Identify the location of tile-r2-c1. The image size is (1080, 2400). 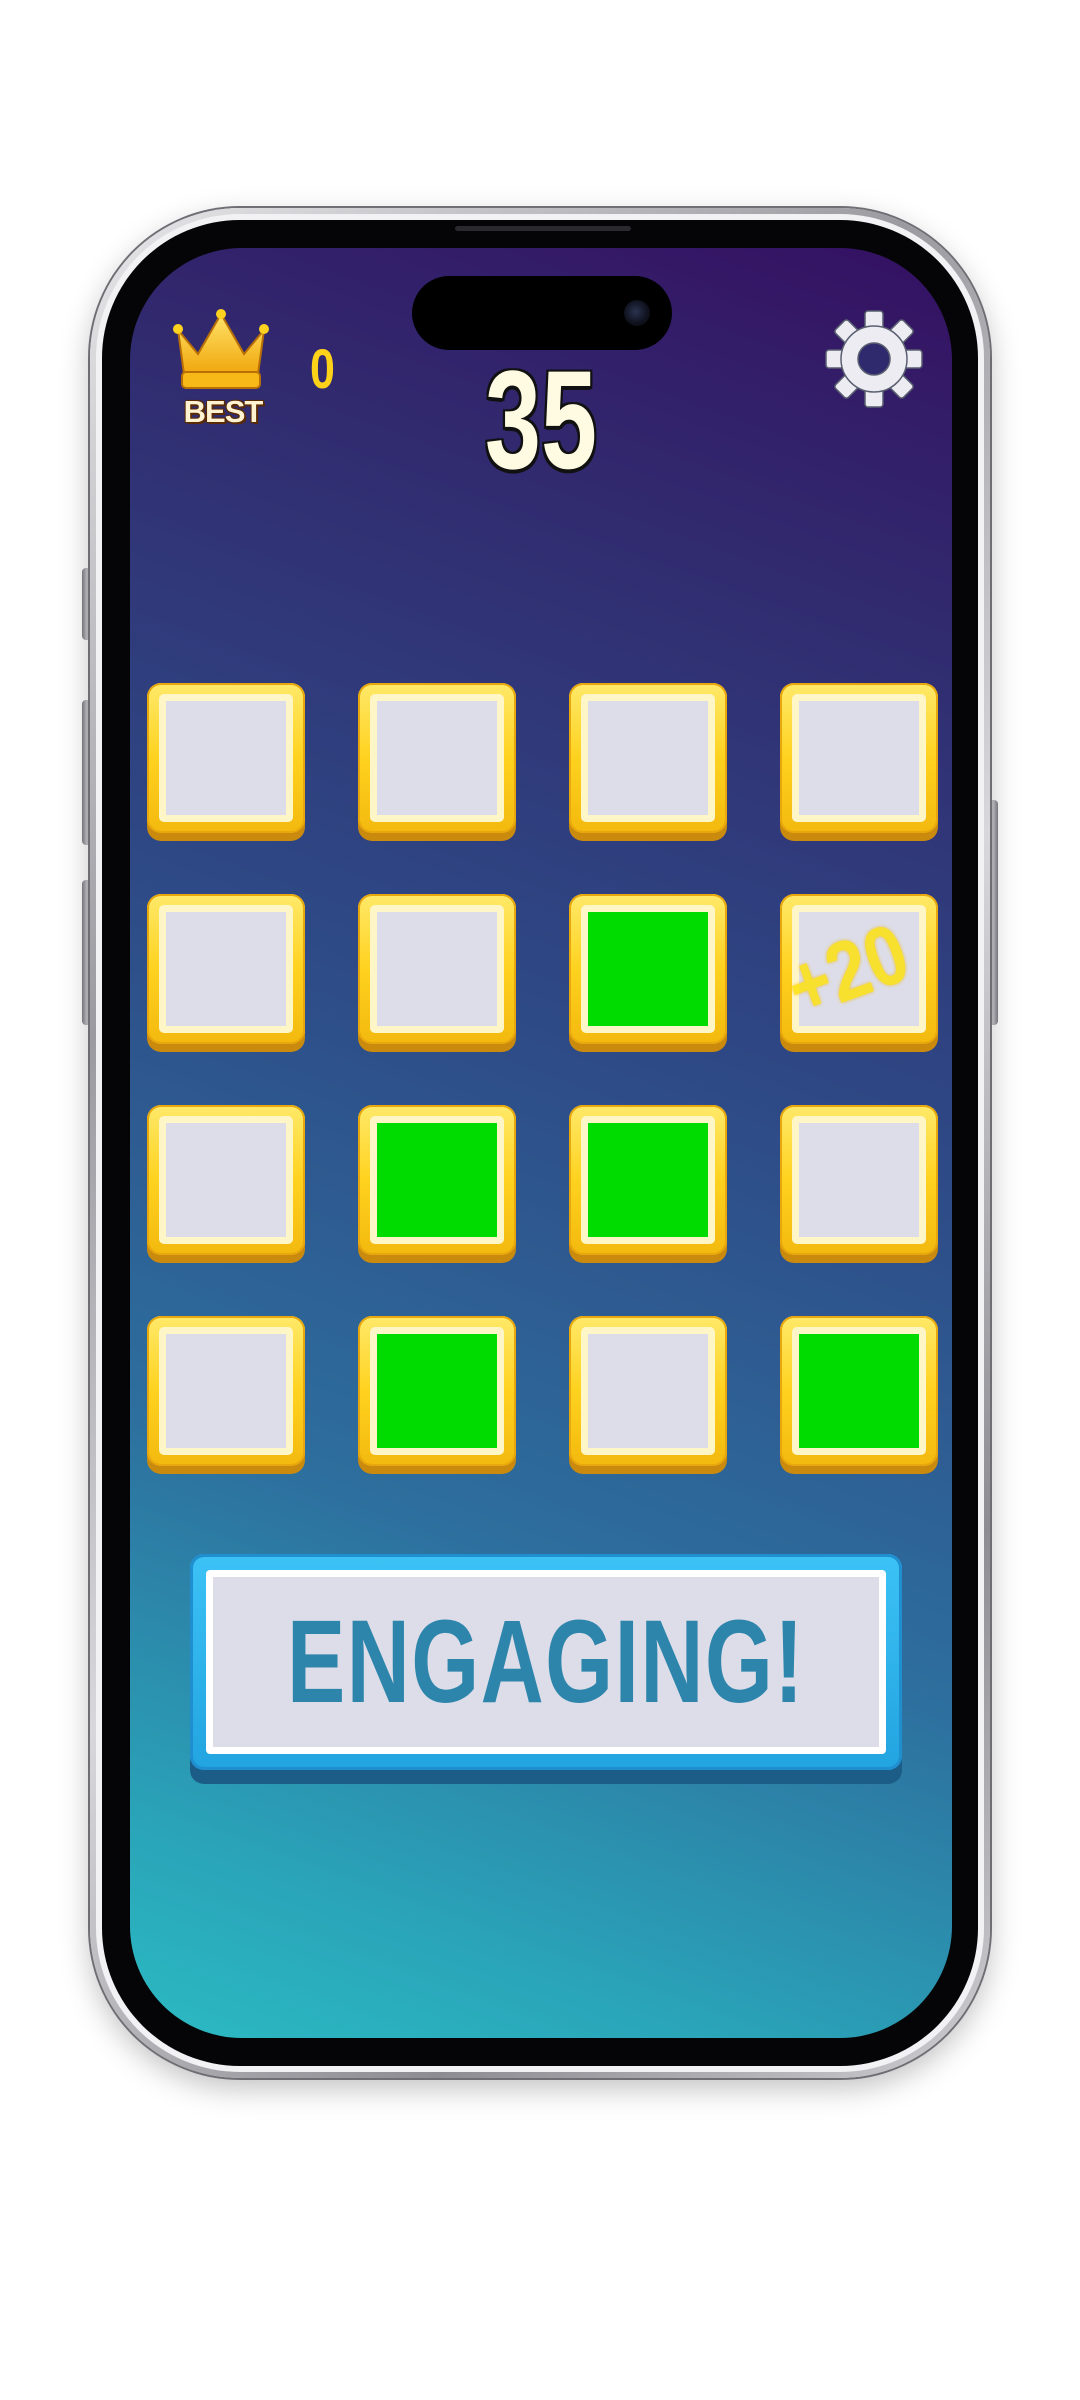
(226, 973).